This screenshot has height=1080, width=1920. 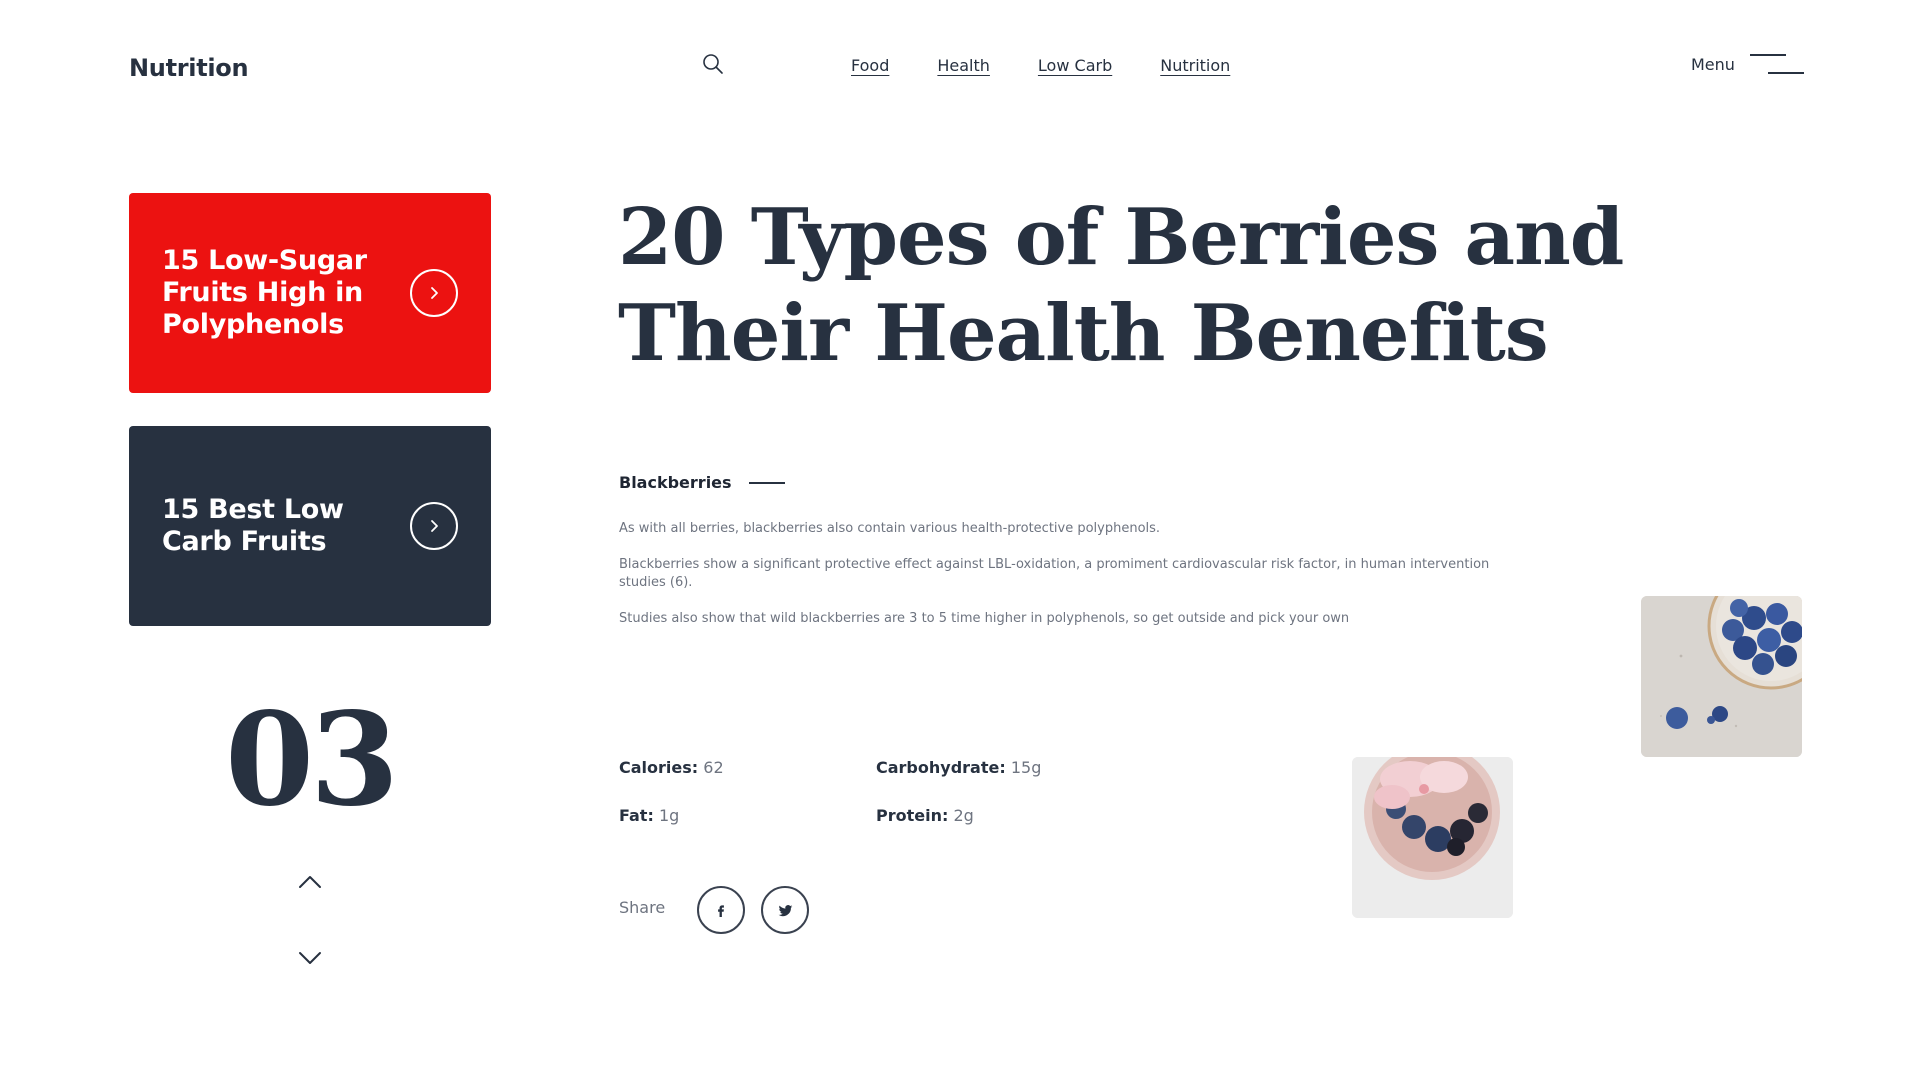 I want to click on twitter-icon, so click(x=785, y=910).